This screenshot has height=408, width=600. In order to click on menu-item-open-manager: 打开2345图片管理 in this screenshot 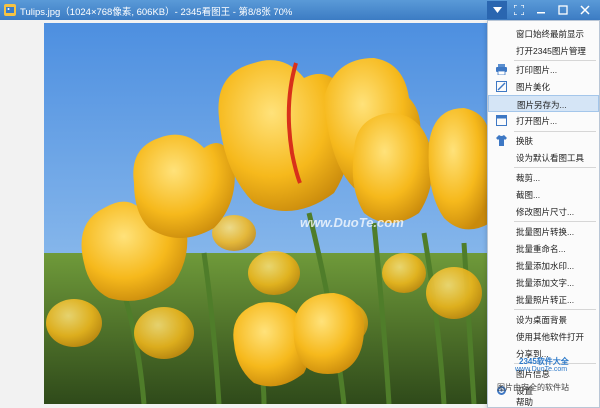, I will do `click(543, 50)`.